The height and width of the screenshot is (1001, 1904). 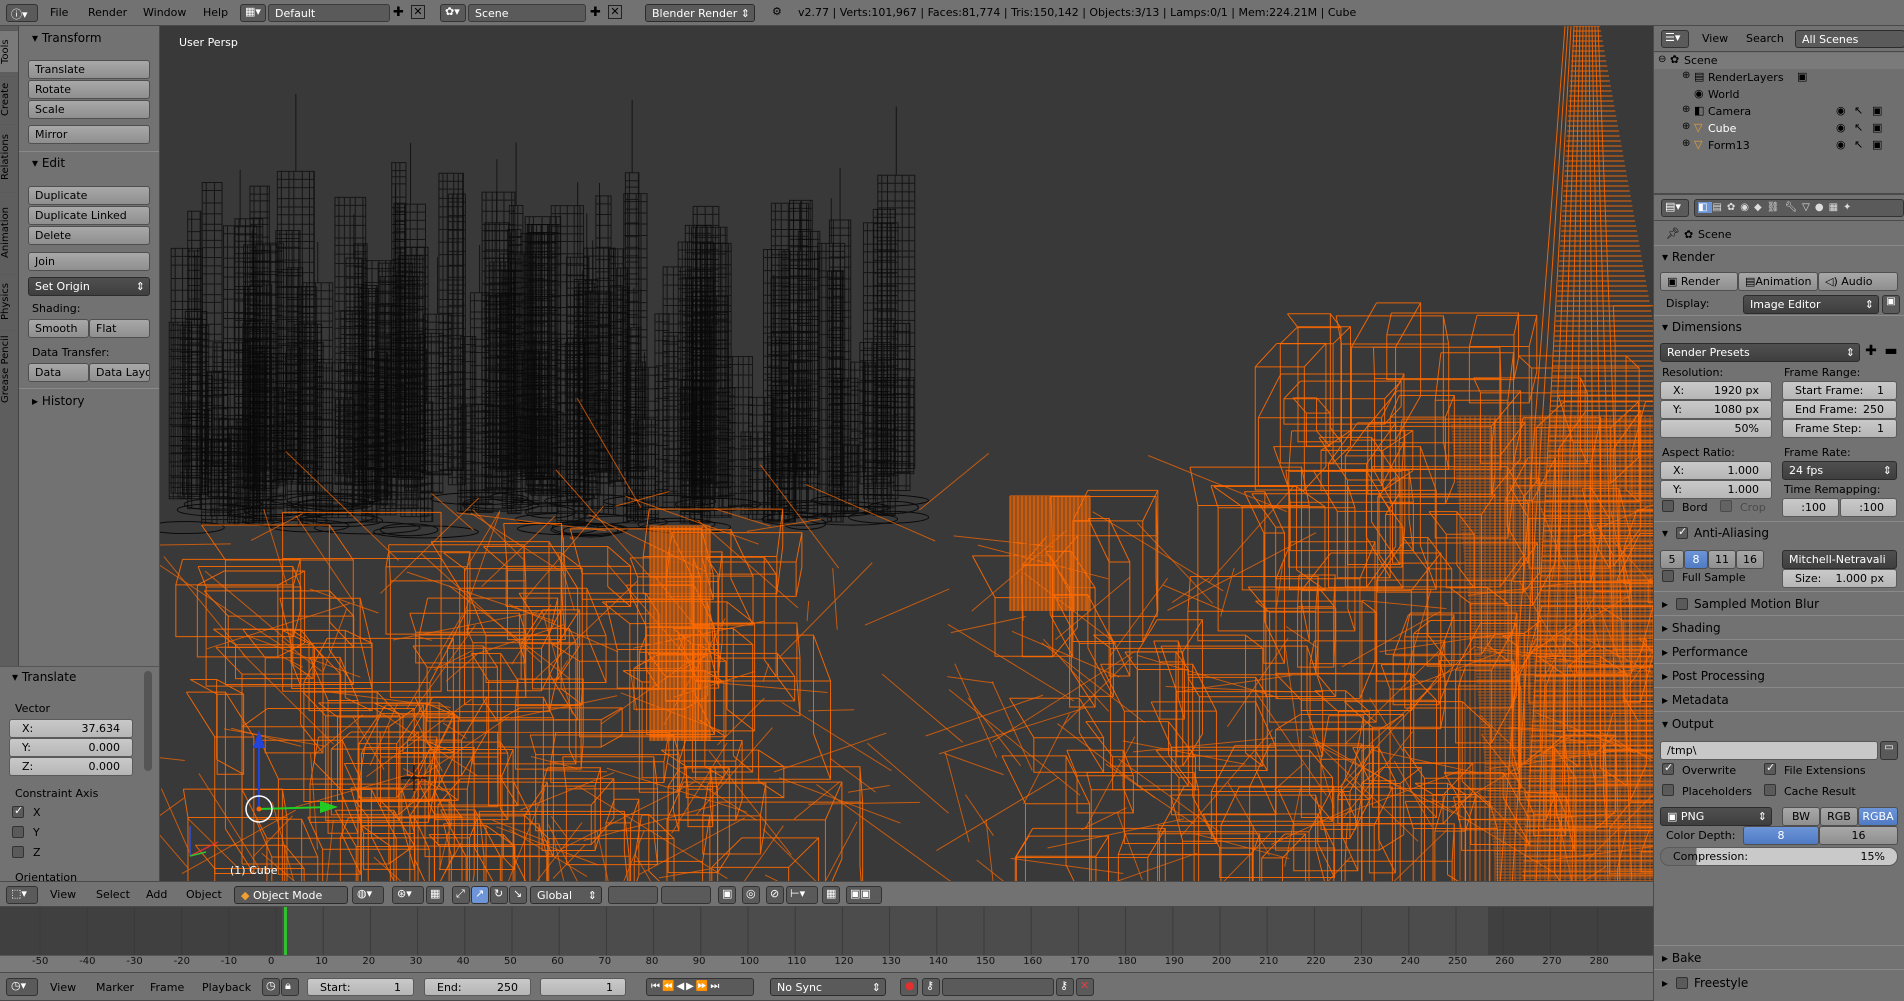 What do you see at coordinates (1839, 559) in the screenshot?
I see `aa-filter-dropdown: Mitchell-Netravali` at bounding box center [1839, 559].